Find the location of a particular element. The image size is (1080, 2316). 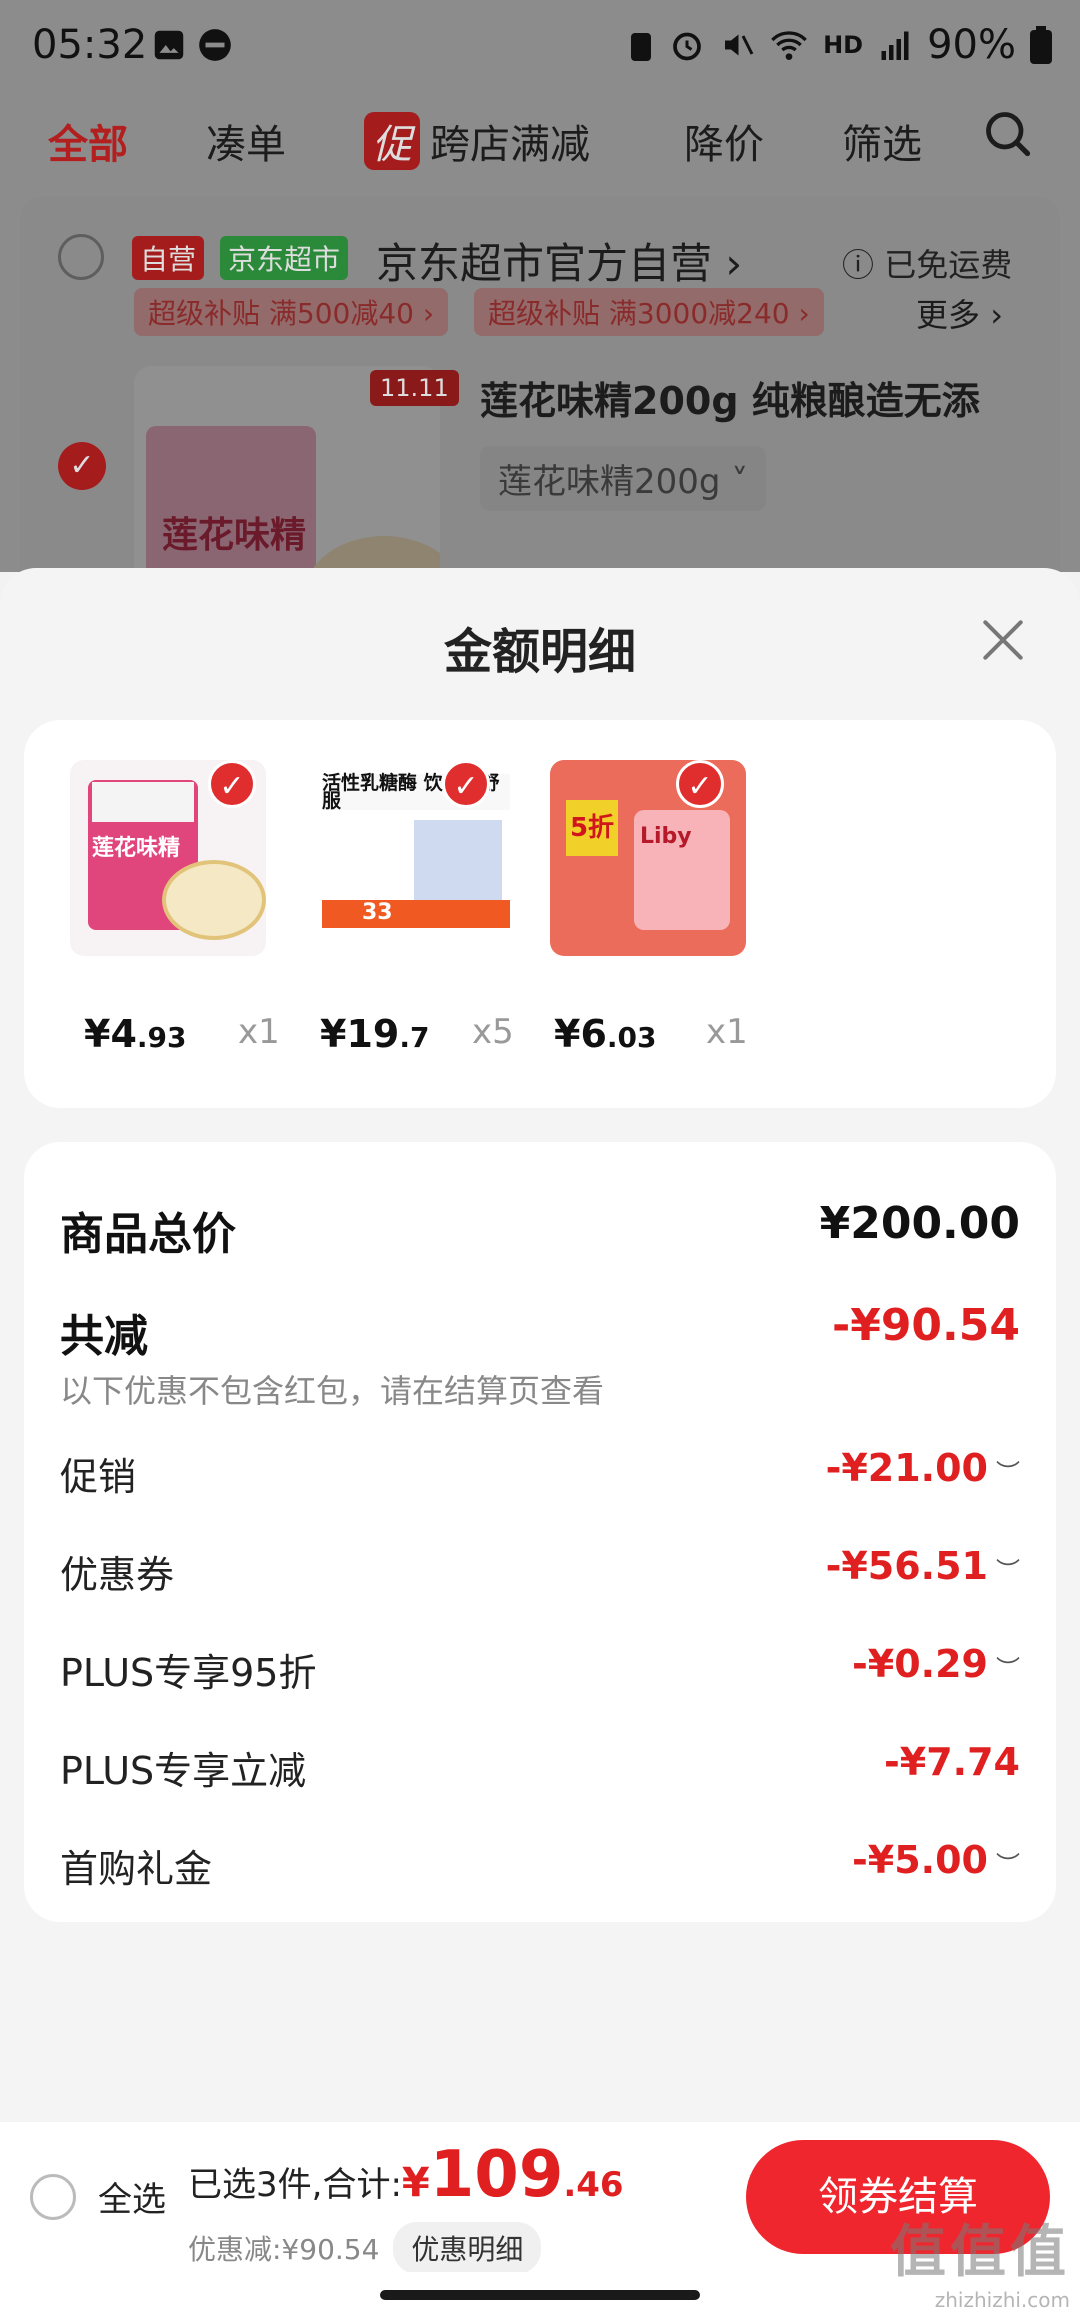

selected-count-text: 已选3件,合计: is located at coordinates (295, 2185).